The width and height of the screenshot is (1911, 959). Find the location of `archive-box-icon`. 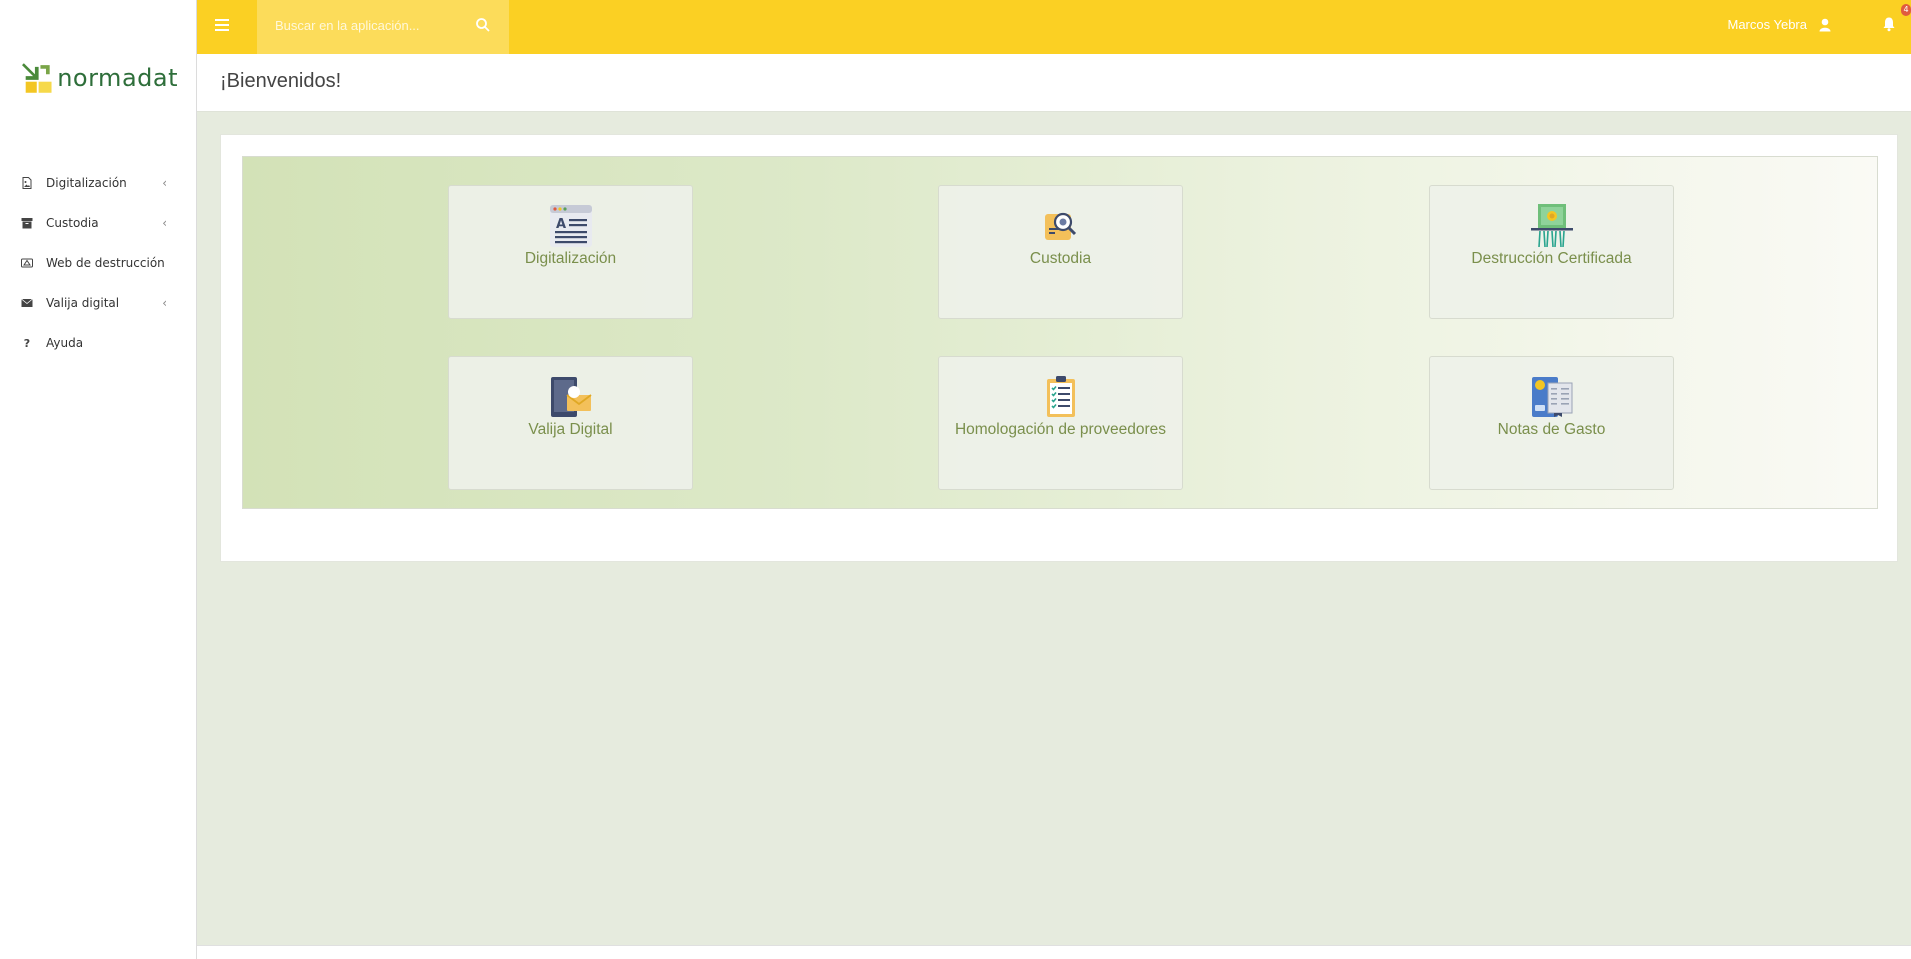

archive-box-icon is located at coordinates (27, 223).